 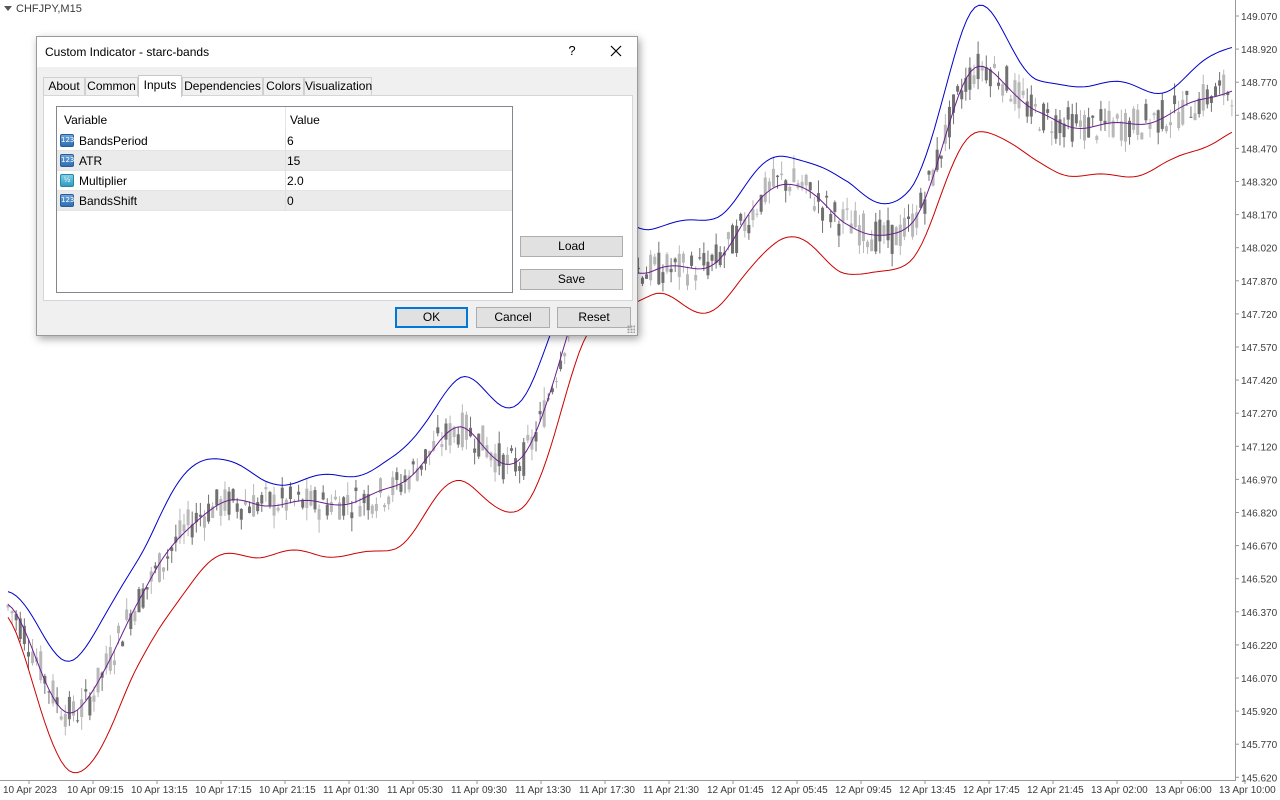 I want to click on resize-grip-icon, so click(x=631, y=329).